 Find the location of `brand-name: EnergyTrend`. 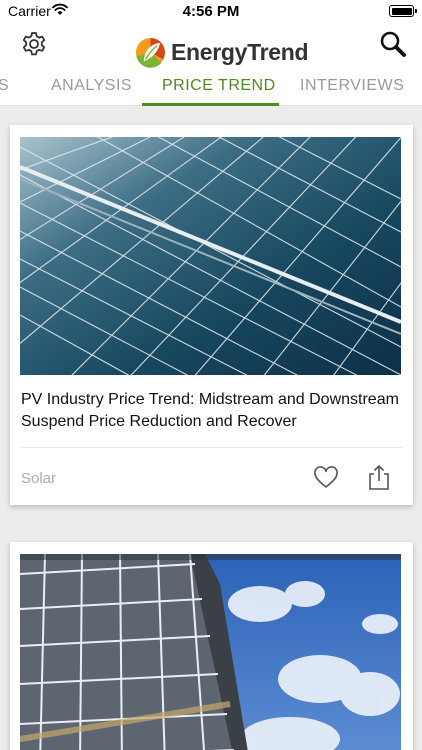

brand-name: EnergyTrend is located at coordinates (240, 51).